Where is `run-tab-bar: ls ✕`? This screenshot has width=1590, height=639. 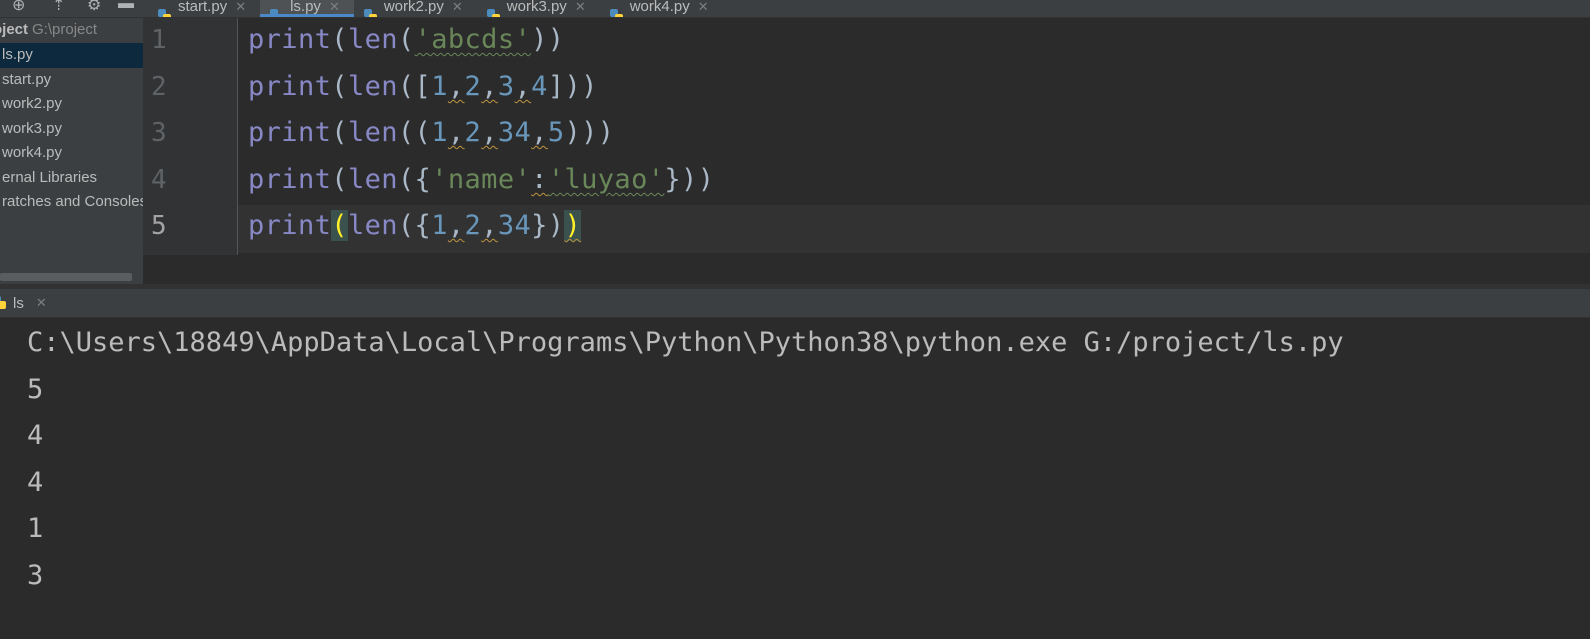 run-tab-bar: ls ✕ is located at coordinates (795, 303).